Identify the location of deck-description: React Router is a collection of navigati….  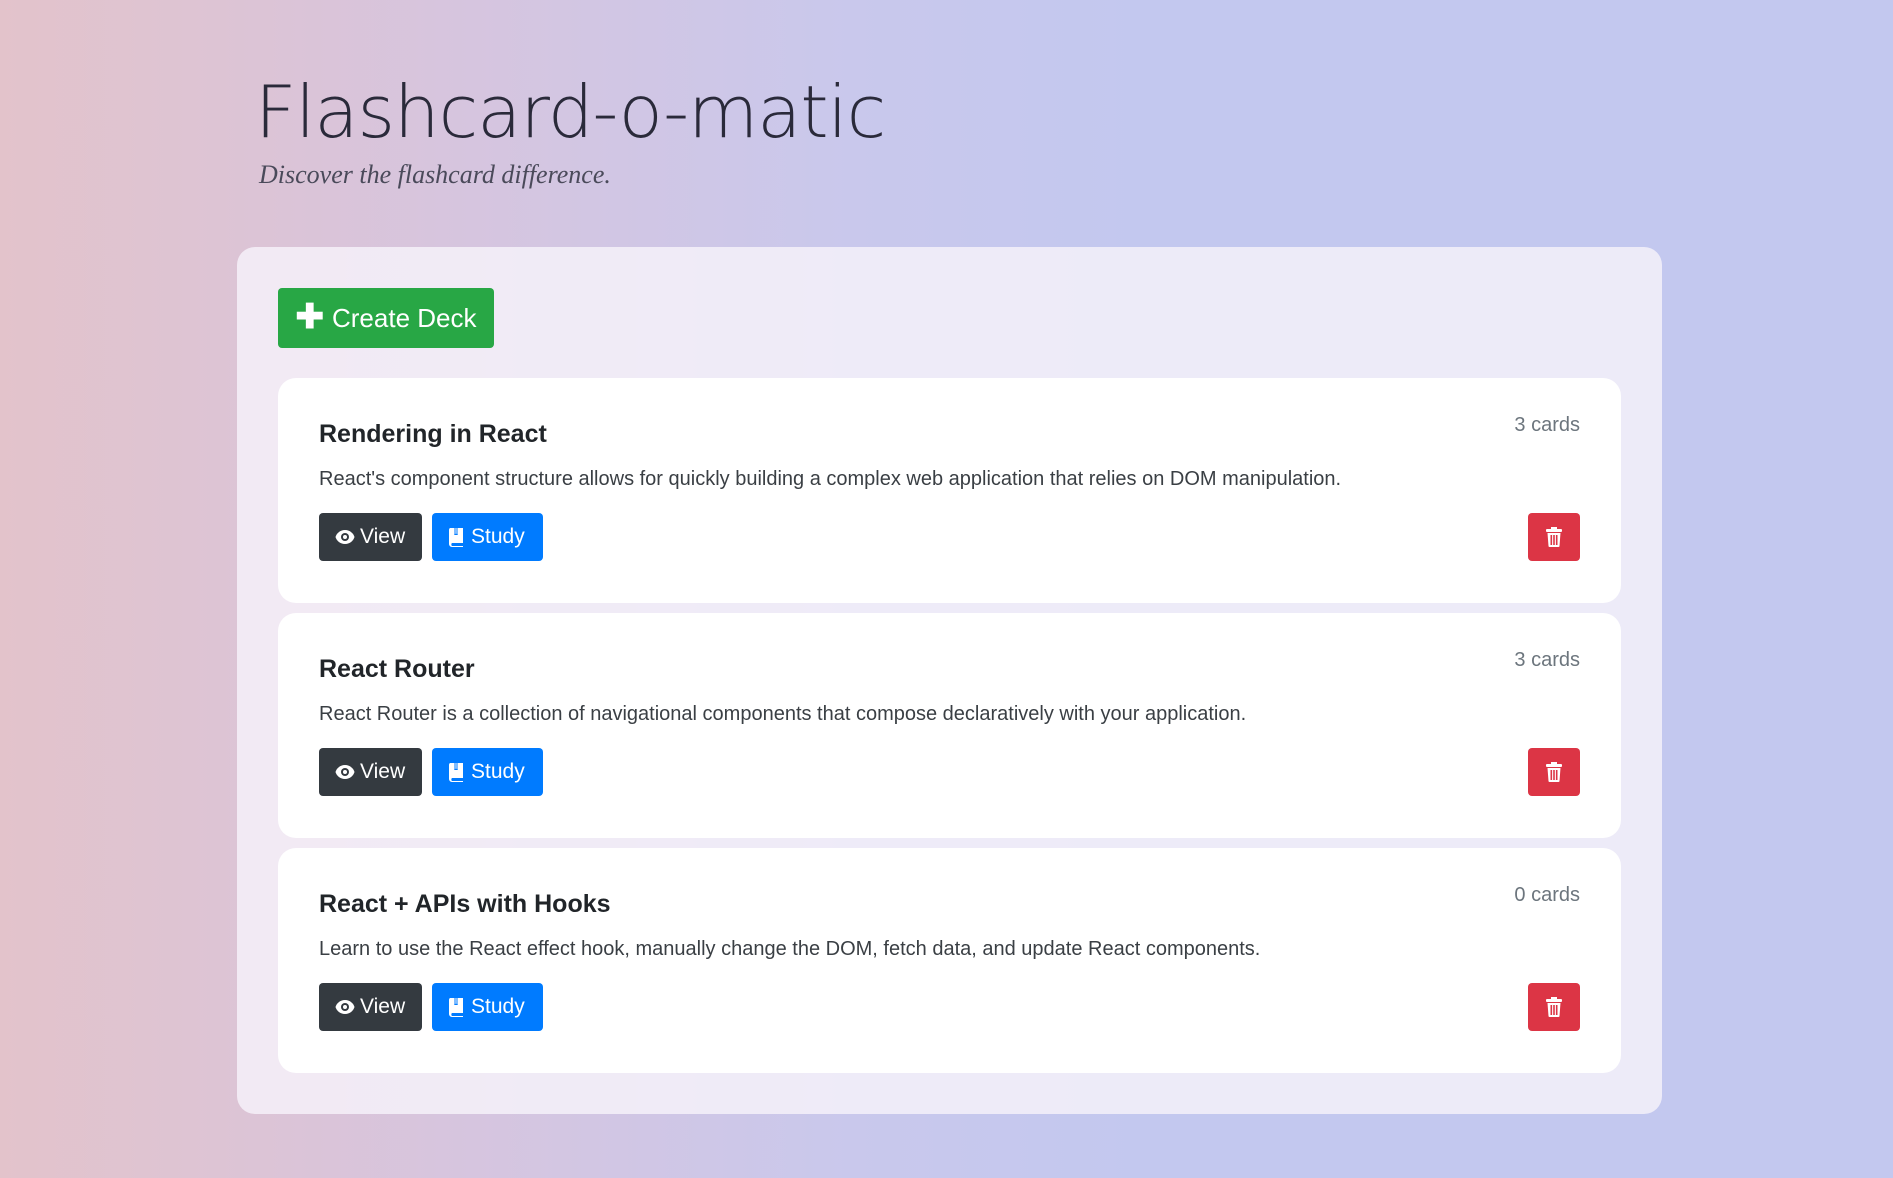
(783, 714).